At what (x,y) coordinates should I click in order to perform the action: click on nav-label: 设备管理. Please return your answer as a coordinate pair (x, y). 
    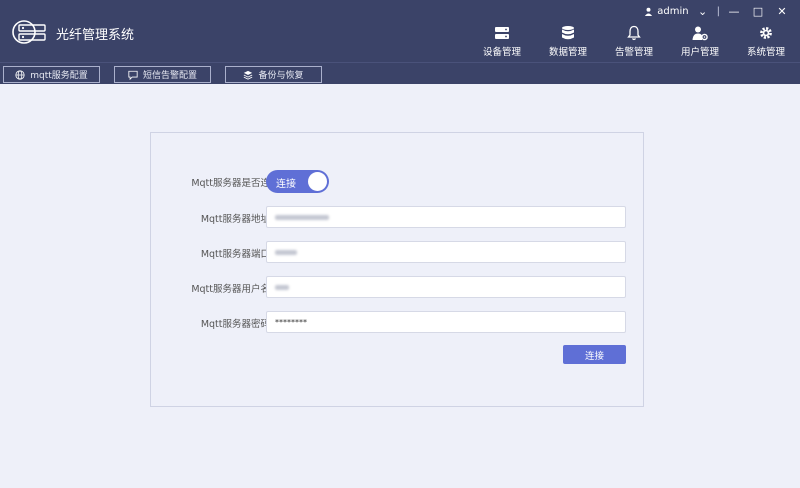
    Looking at the image, I should click on (501, 52).